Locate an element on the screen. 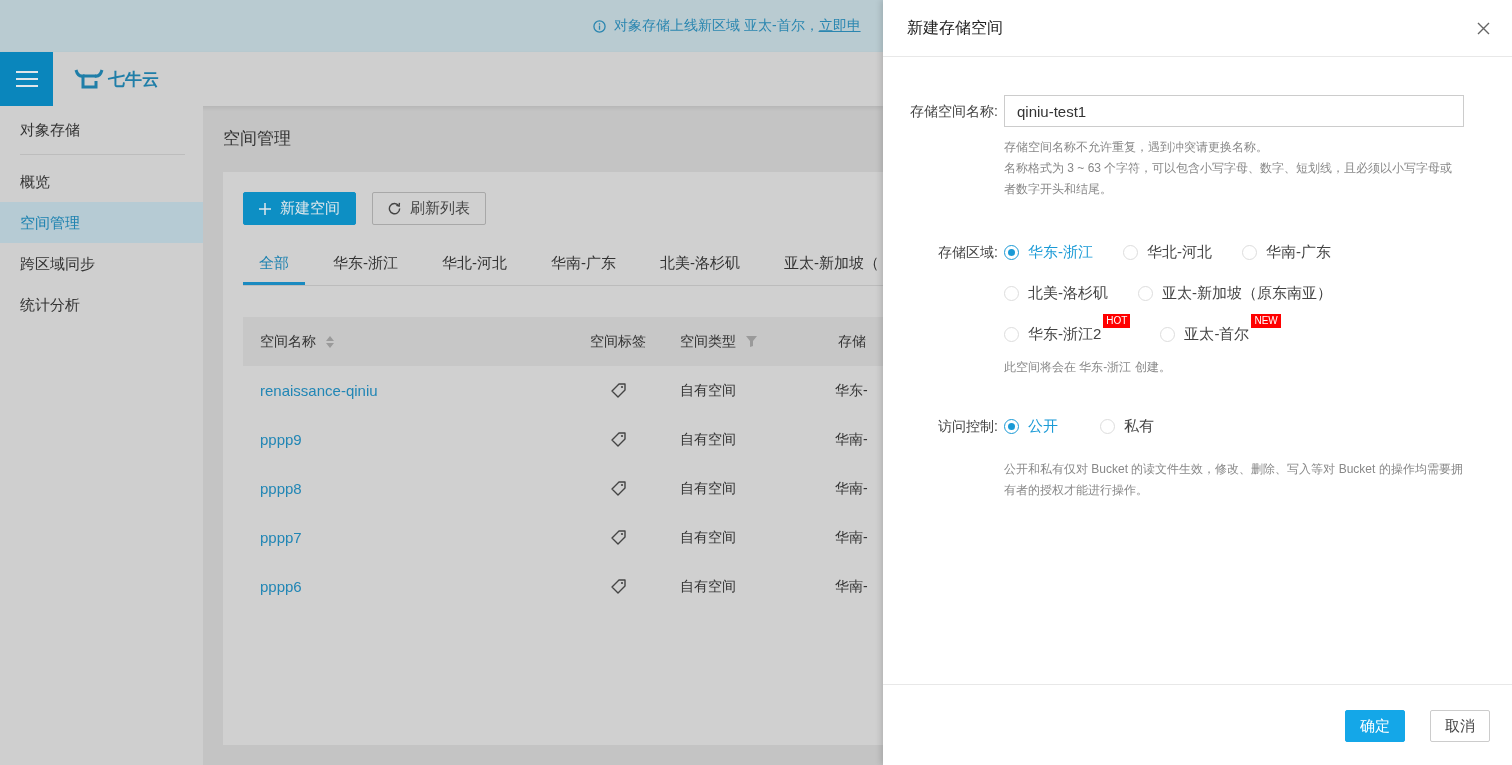  region-tab: 北美-洛杉矶 is located at coordinates (700, 265).